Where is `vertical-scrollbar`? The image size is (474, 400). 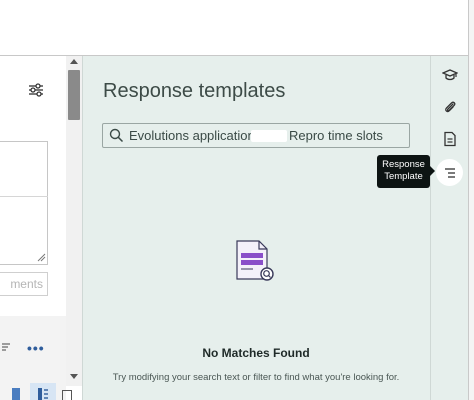 vertical-scrollbar is located at coordinates (74, 221).